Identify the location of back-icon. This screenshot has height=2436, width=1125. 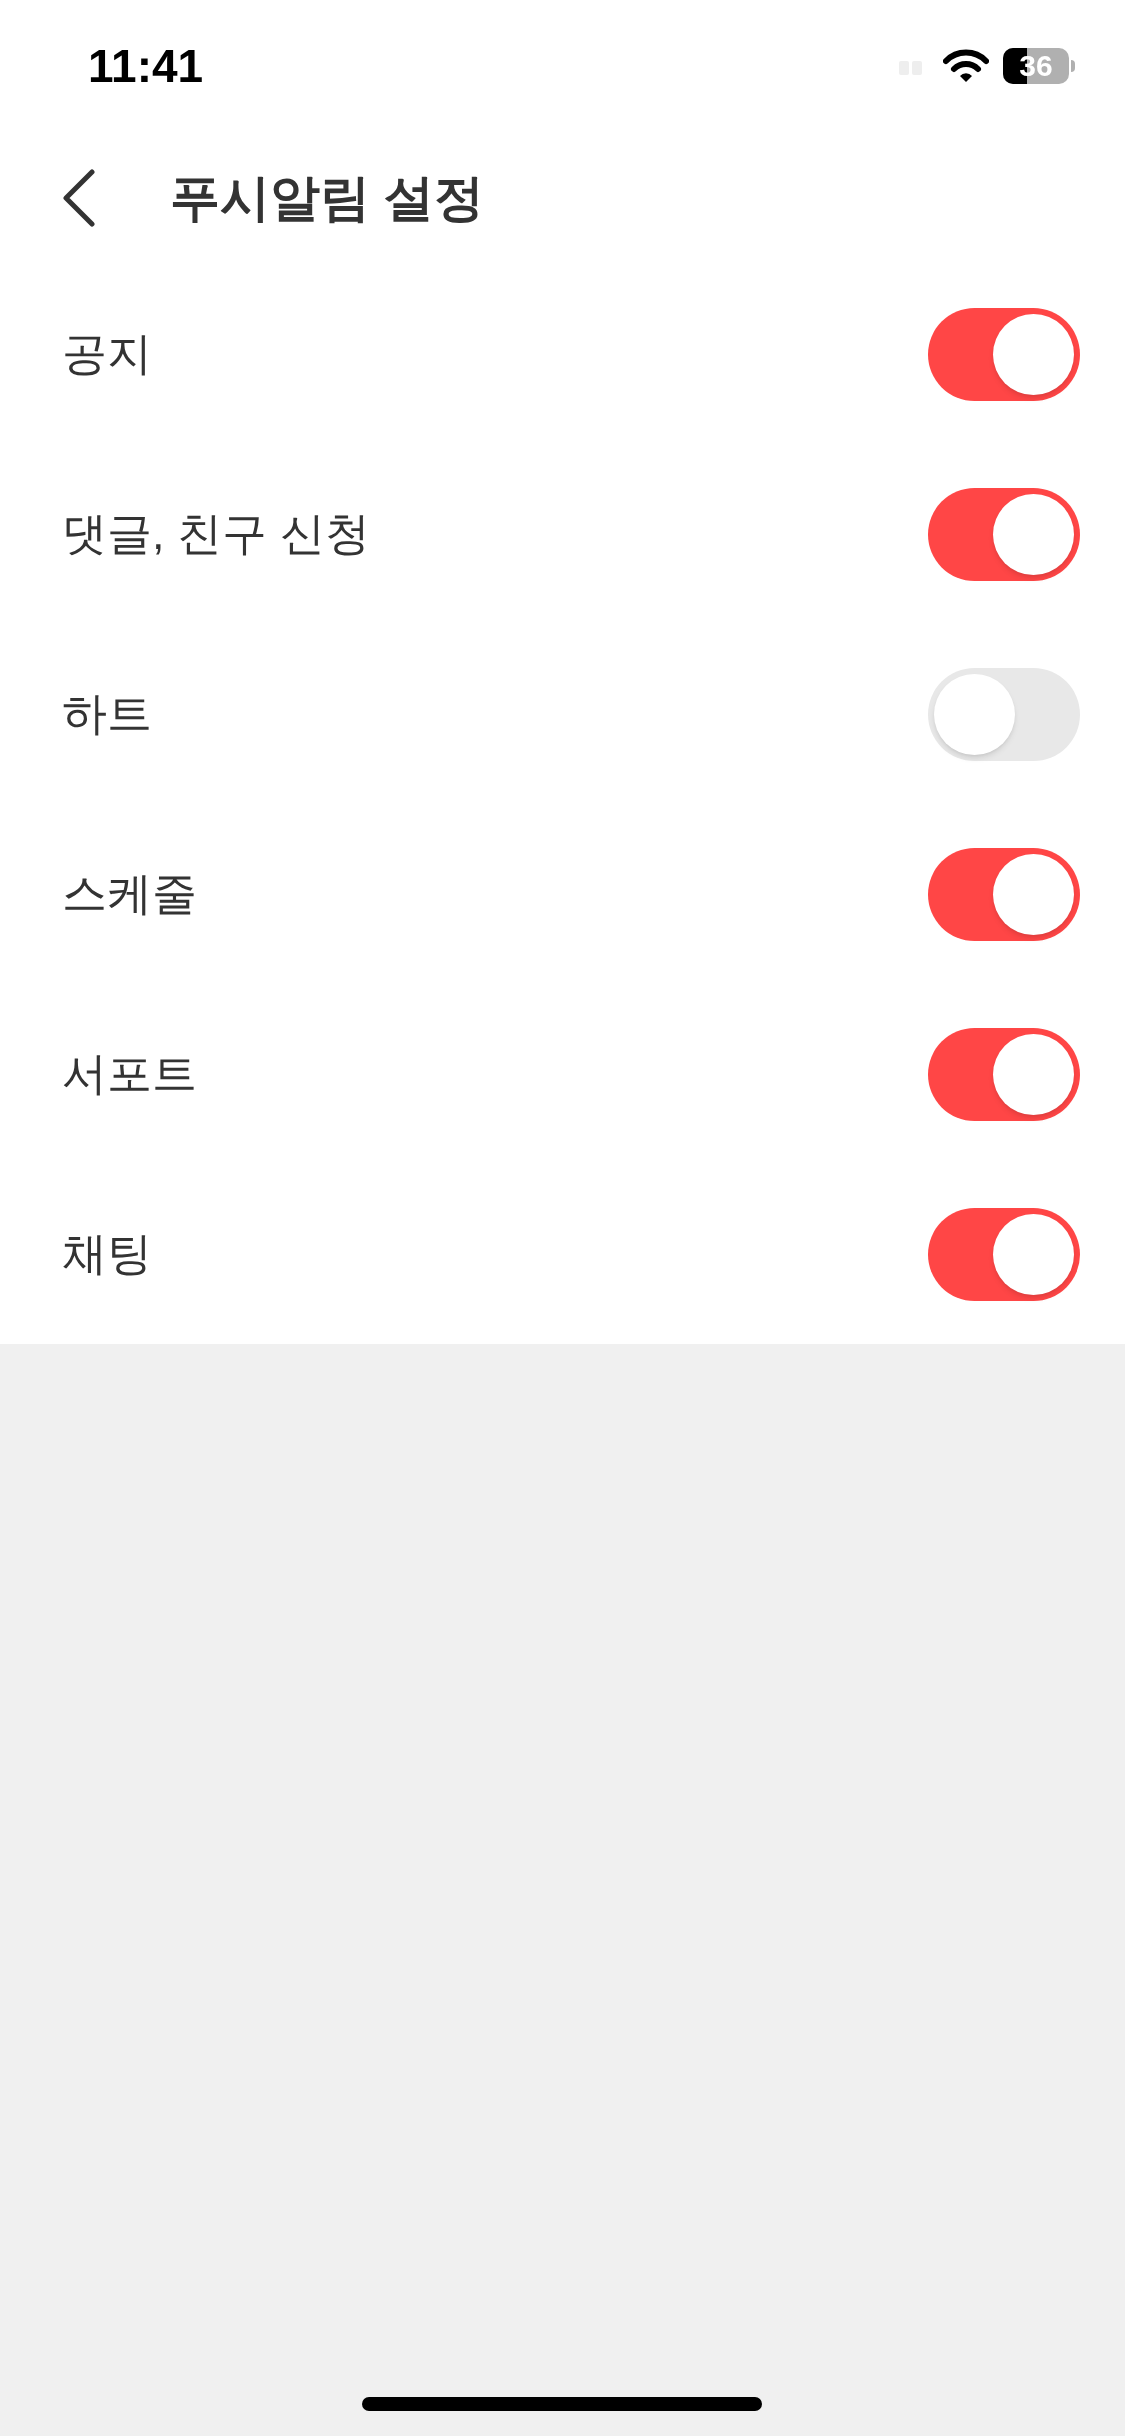
(79, 198).